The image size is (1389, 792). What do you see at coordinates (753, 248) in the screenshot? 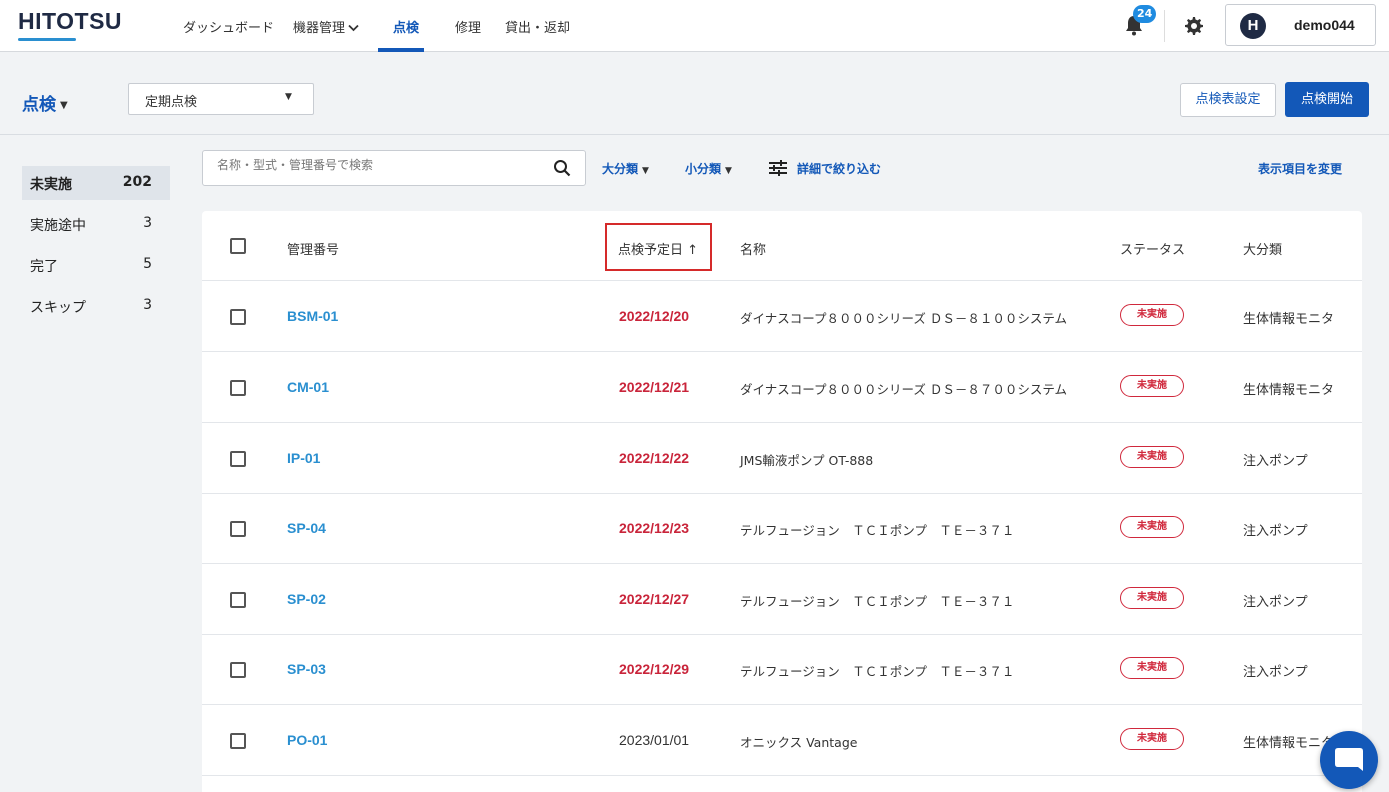
I see `header-name: 名称` at bounding box center [753, 248].